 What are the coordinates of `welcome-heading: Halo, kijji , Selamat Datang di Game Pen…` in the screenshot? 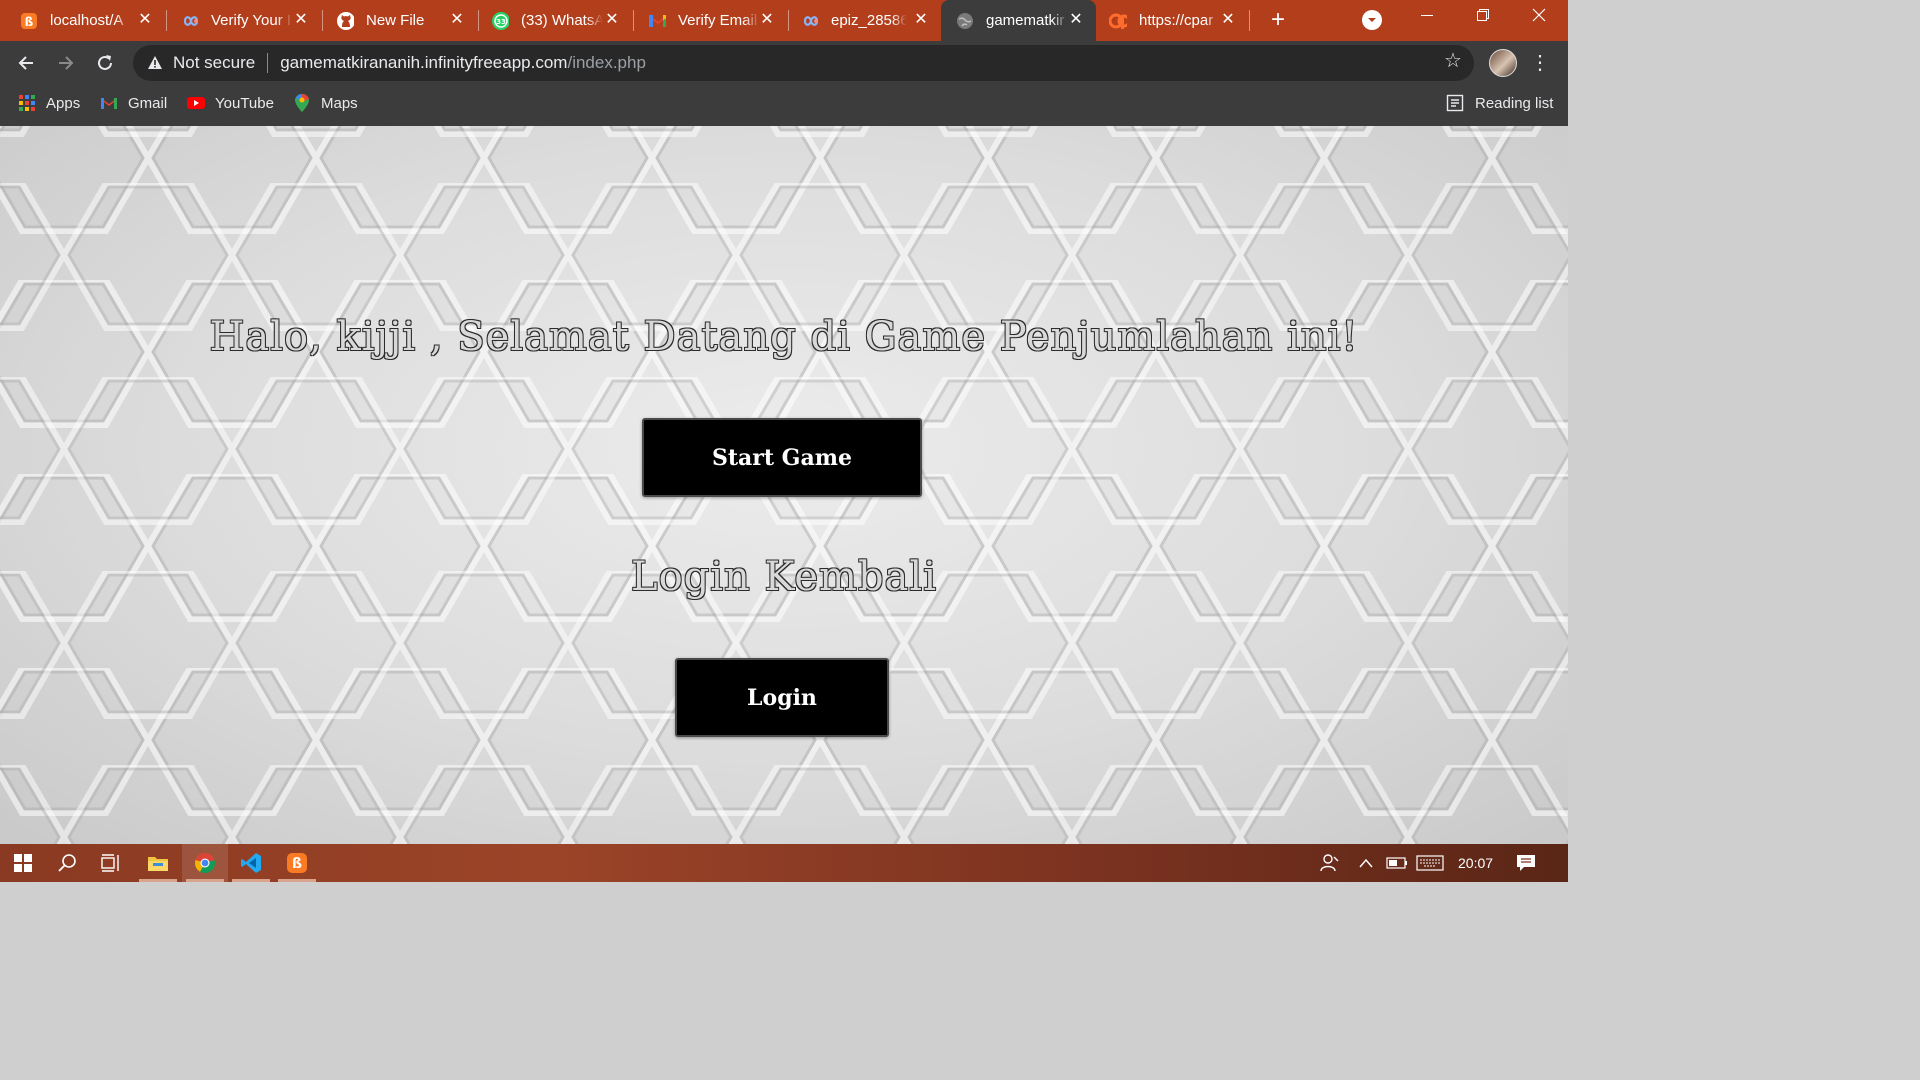 It's located at (784, 337).